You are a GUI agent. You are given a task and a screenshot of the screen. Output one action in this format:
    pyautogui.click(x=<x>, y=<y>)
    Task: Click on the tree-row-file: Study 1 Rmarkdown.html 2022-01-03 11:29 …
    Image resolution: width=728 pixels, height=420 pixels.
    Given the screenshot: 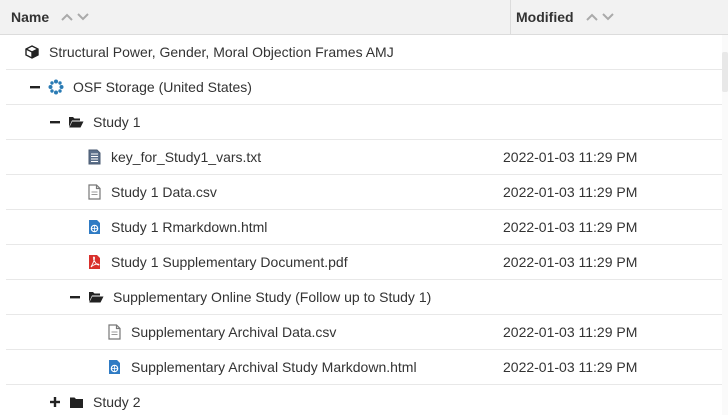 What is the action you would take?
    pyautogui.click(x=364, y=227)
    